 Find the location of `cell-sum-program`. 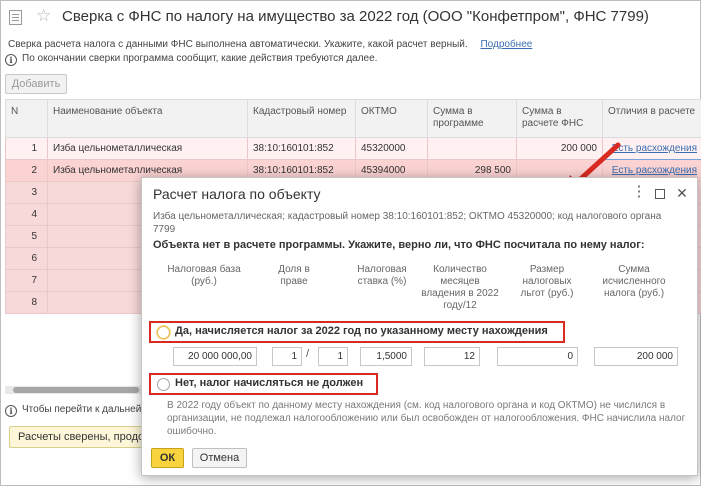

cell-sum-program is located at coordinates (472, 148).